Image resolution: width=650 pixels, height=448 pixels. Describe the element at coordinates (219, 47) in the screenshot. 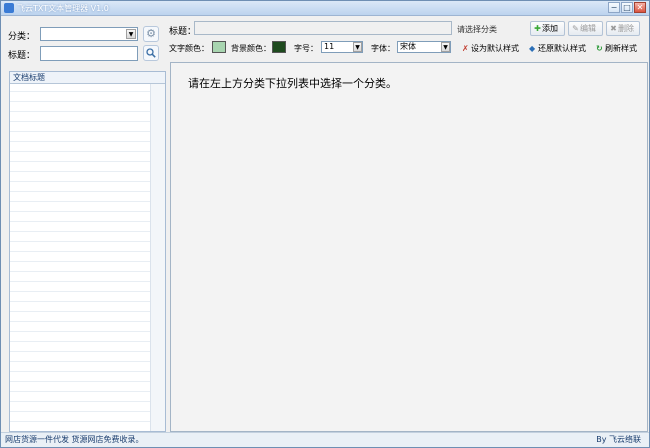

I see `text-color-swatch` at that location.